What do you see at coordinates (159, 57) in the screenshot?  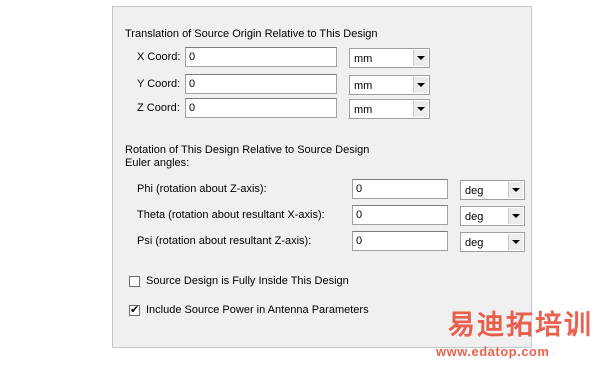 I see `x-coord-label: X Coord:` at bounding box center [159, 57].